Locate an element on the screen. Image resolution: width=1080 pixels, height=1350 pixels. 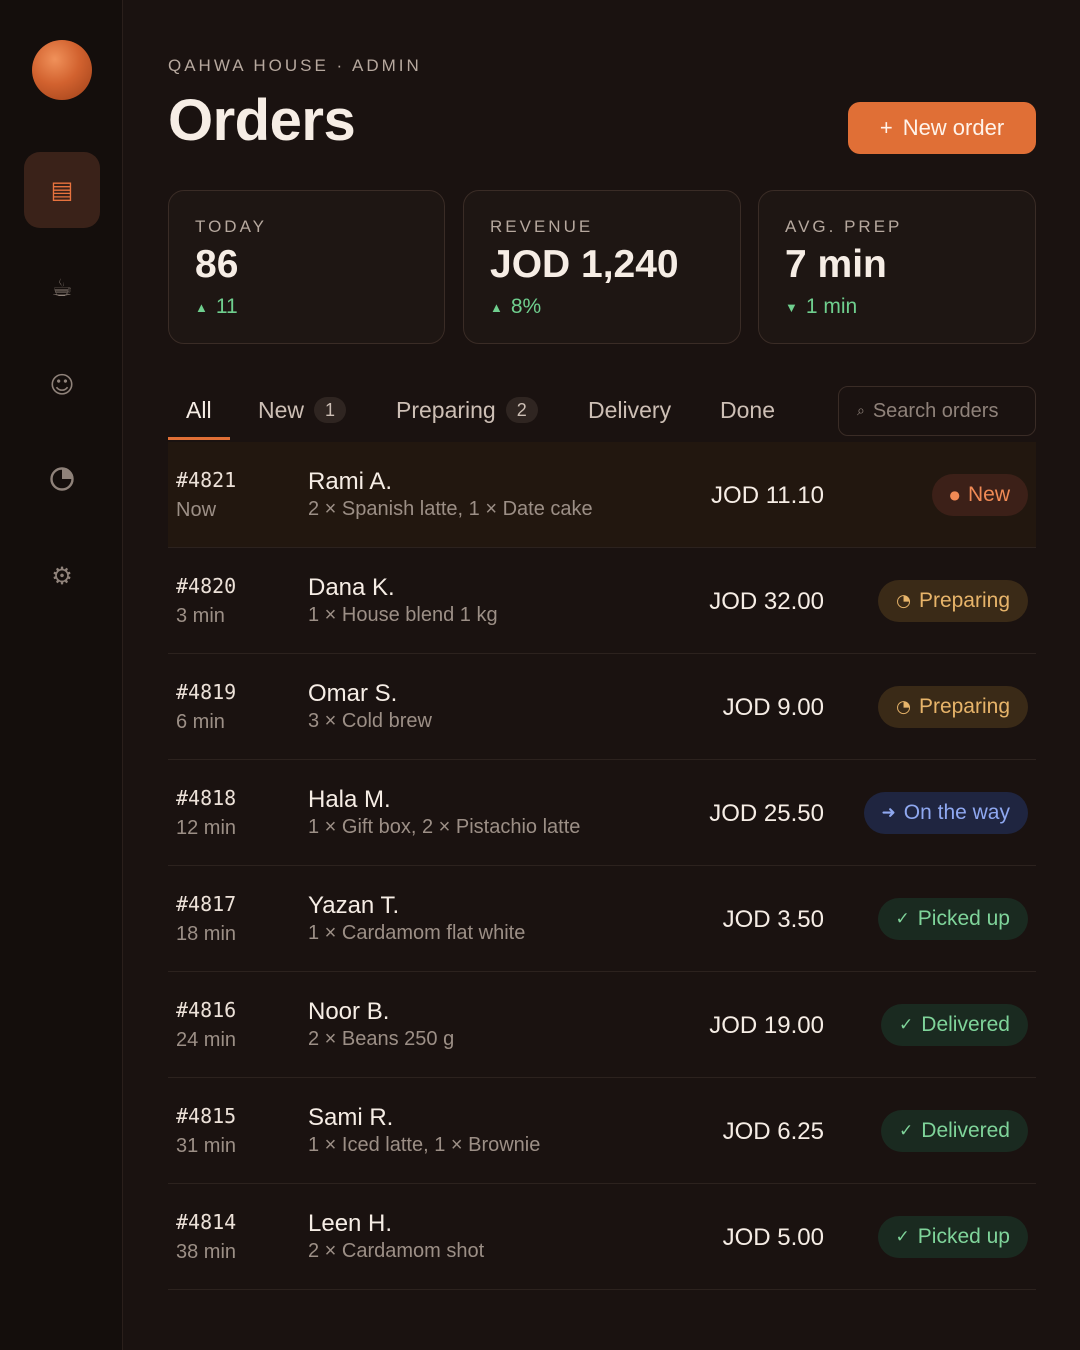
customer-name: Dana K. is located at coordinates (351, 587).